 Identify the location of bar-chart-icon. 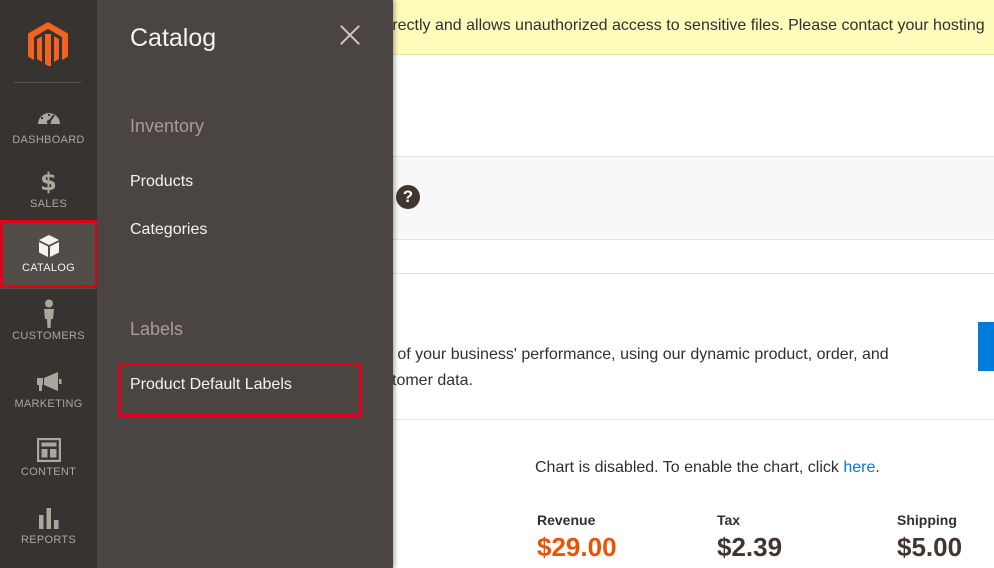
(48, 518).